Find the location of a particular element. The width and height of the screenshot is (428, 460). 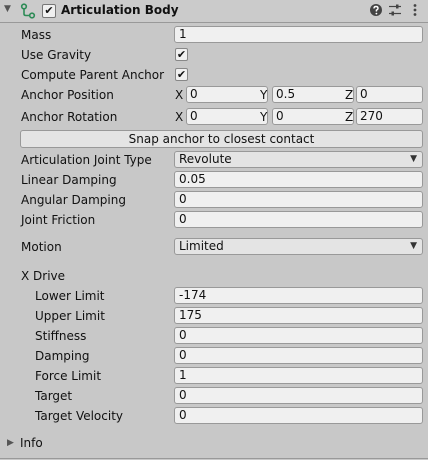

anchor-rotation-x-label: X is located at coordinates (179, 117).